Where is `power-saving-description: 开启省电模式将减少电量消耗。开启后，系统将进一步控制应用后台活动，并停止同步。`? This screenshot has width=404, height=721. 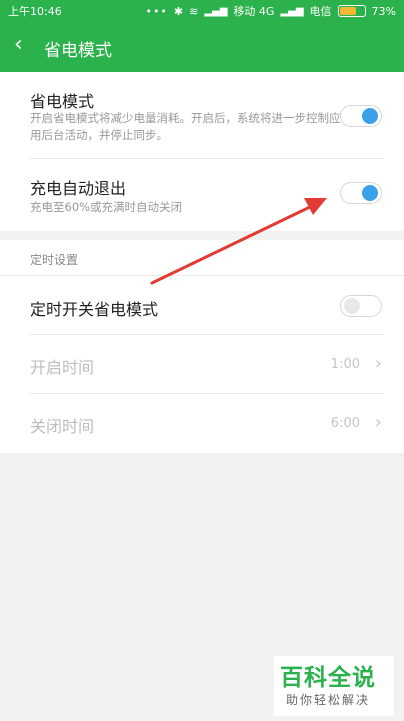 power-saving-description: 开启省电模式将减少电量消耗。开启后，系统将进一步控制应用后台活动，并停止同步。 is located at coordinates (185, 126).